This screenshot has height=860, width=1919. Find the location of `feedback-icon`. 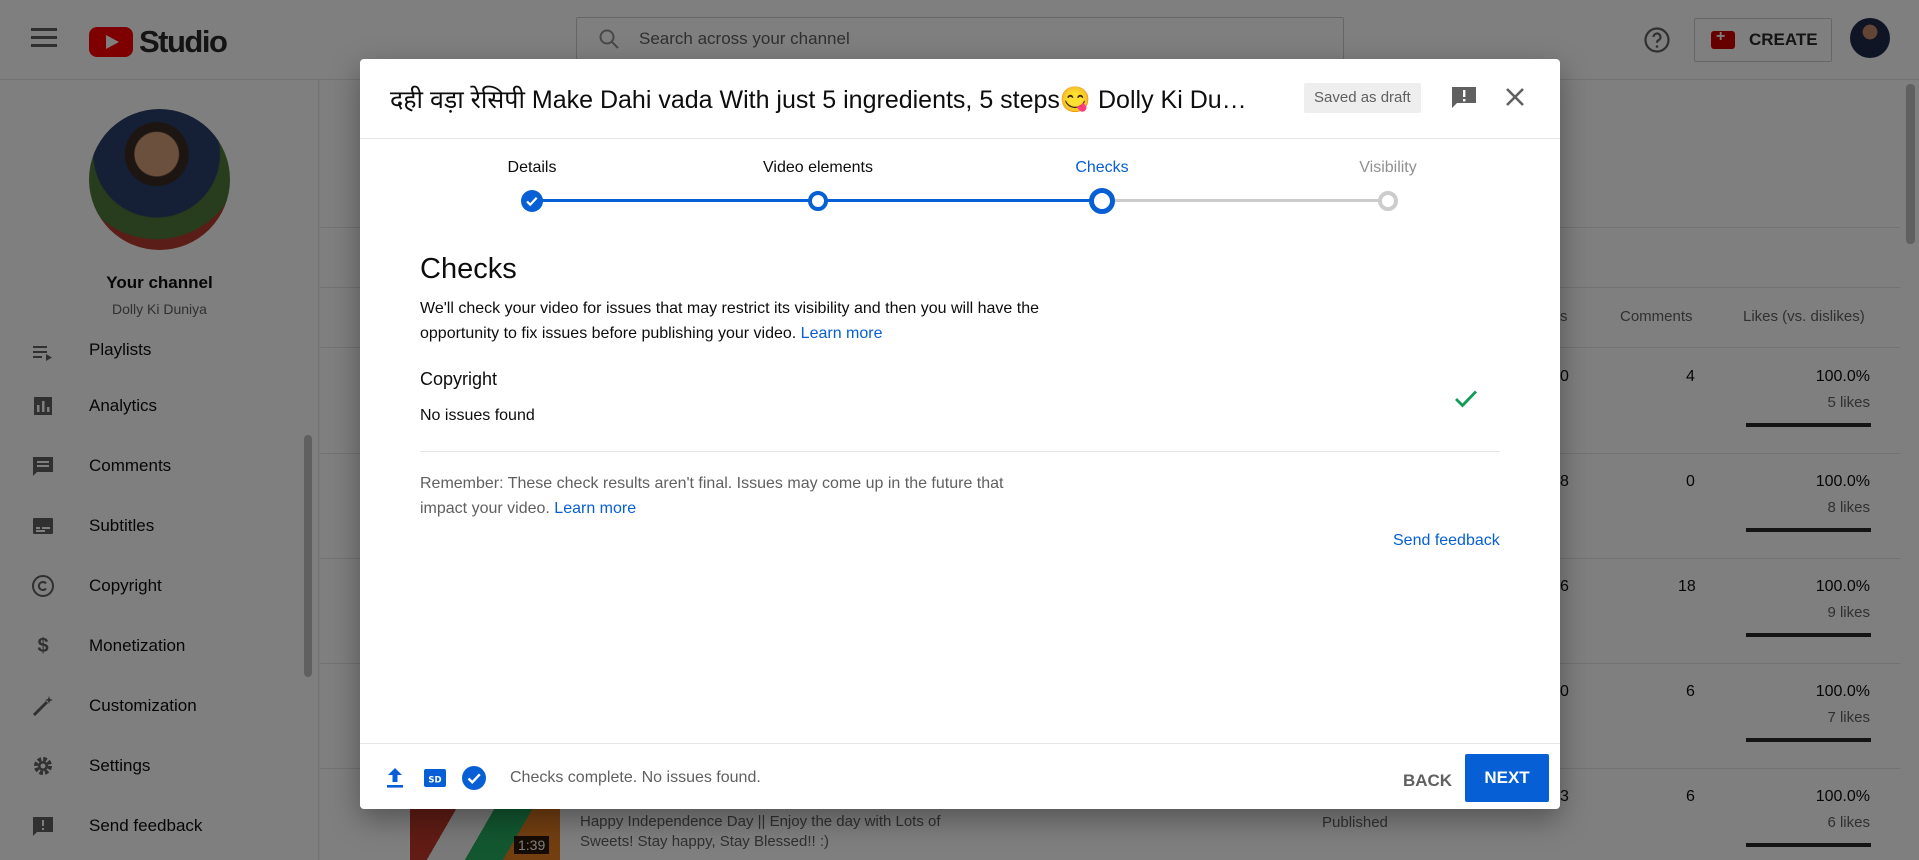

feedback-icon is located at coordinates (1464, 97).